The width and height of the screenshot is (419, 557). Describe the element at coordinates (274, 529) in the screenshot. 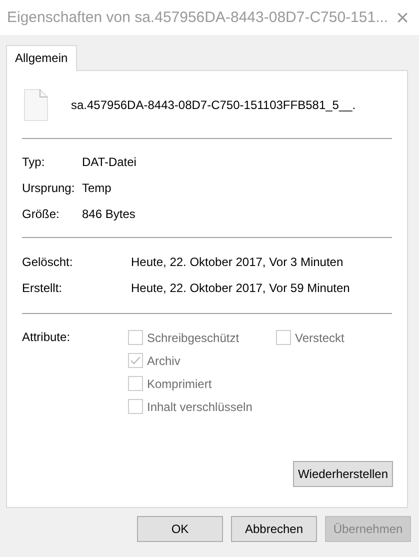

I see `dialog-button: Abbrechen` at that location.